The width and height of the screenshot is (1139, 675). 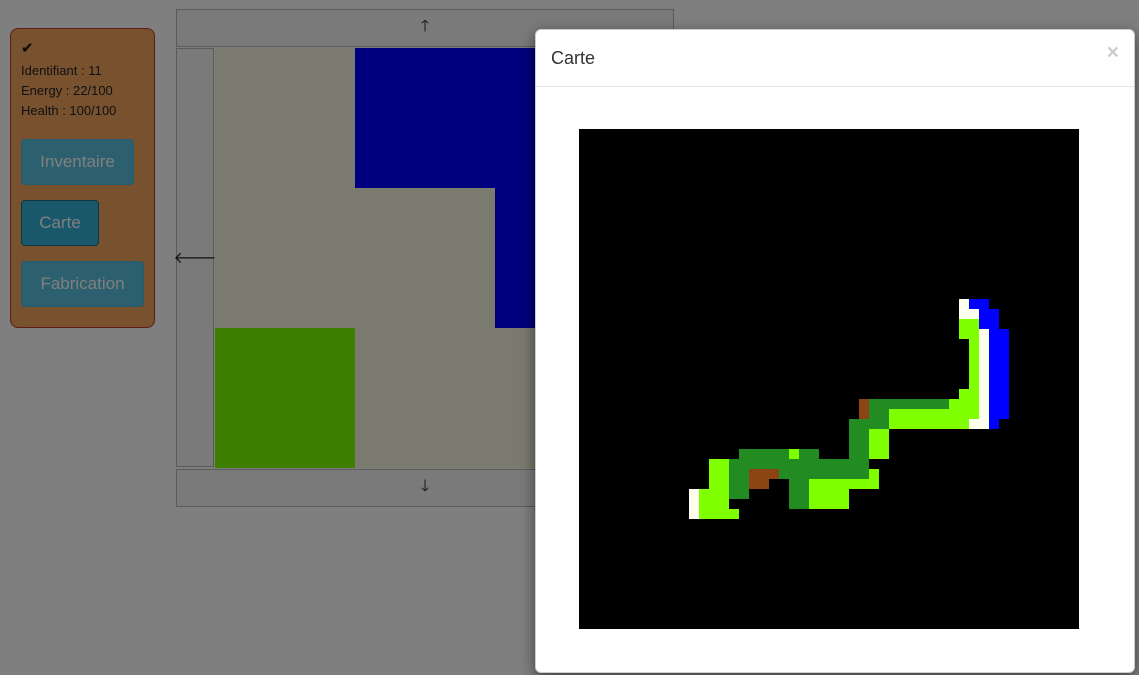 I want to click on modal-title: Carte, so click(x=573, y=58).